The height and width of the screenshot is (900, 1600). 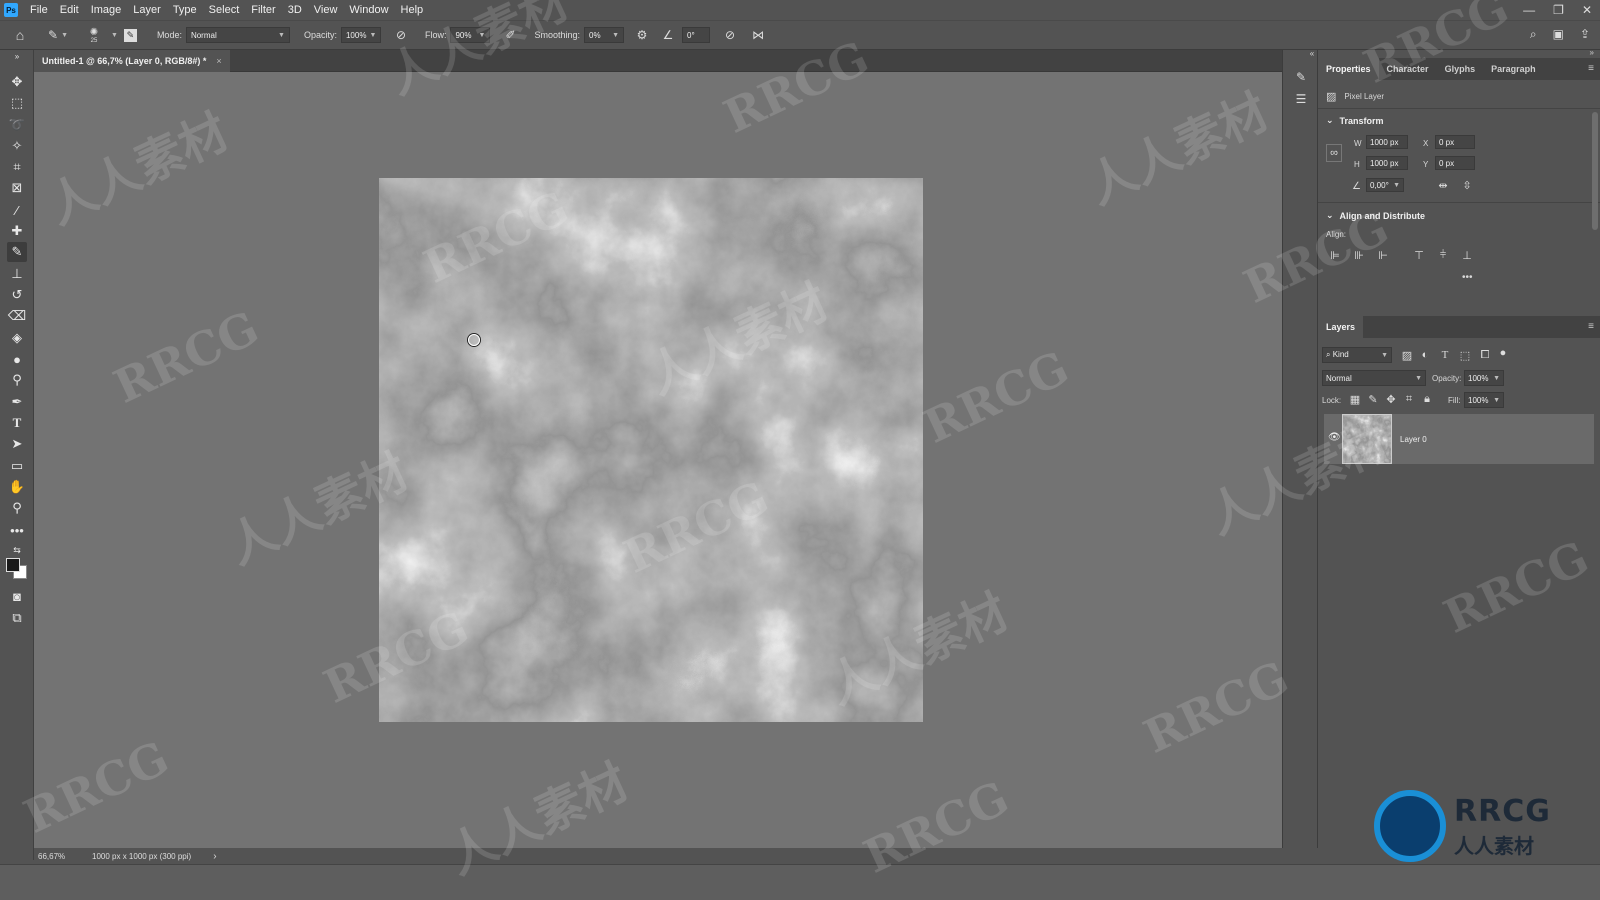 I want to click on flip-horizontal-icon: ⇹, so click(x=1443, y=185).